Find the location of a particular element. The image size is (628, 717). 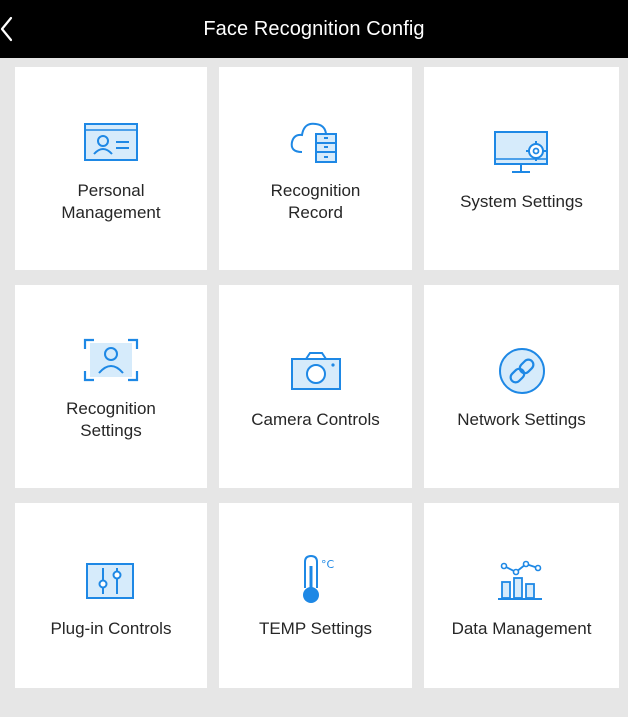

tile-label: Camera Controls is located at coordinates (315, 419).